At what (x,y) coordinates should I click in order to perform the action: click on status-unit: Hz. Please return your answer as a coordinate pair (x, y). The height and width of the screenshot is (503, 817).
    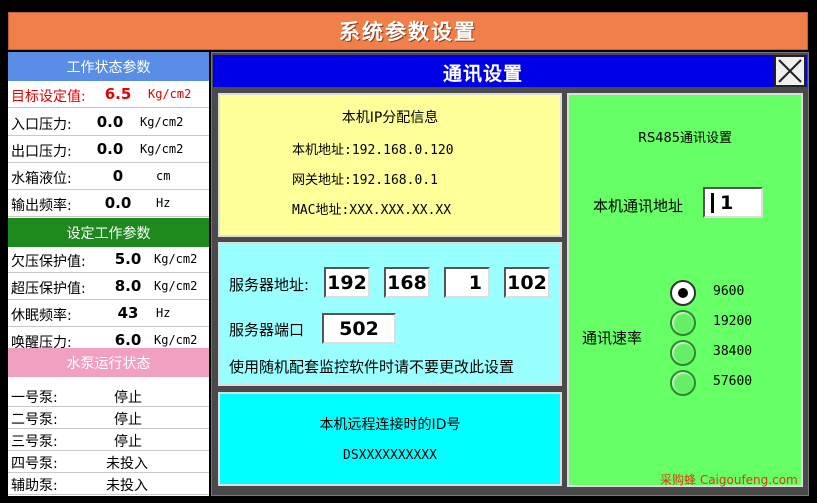
    Looking at the image, I should click on (163, 203).